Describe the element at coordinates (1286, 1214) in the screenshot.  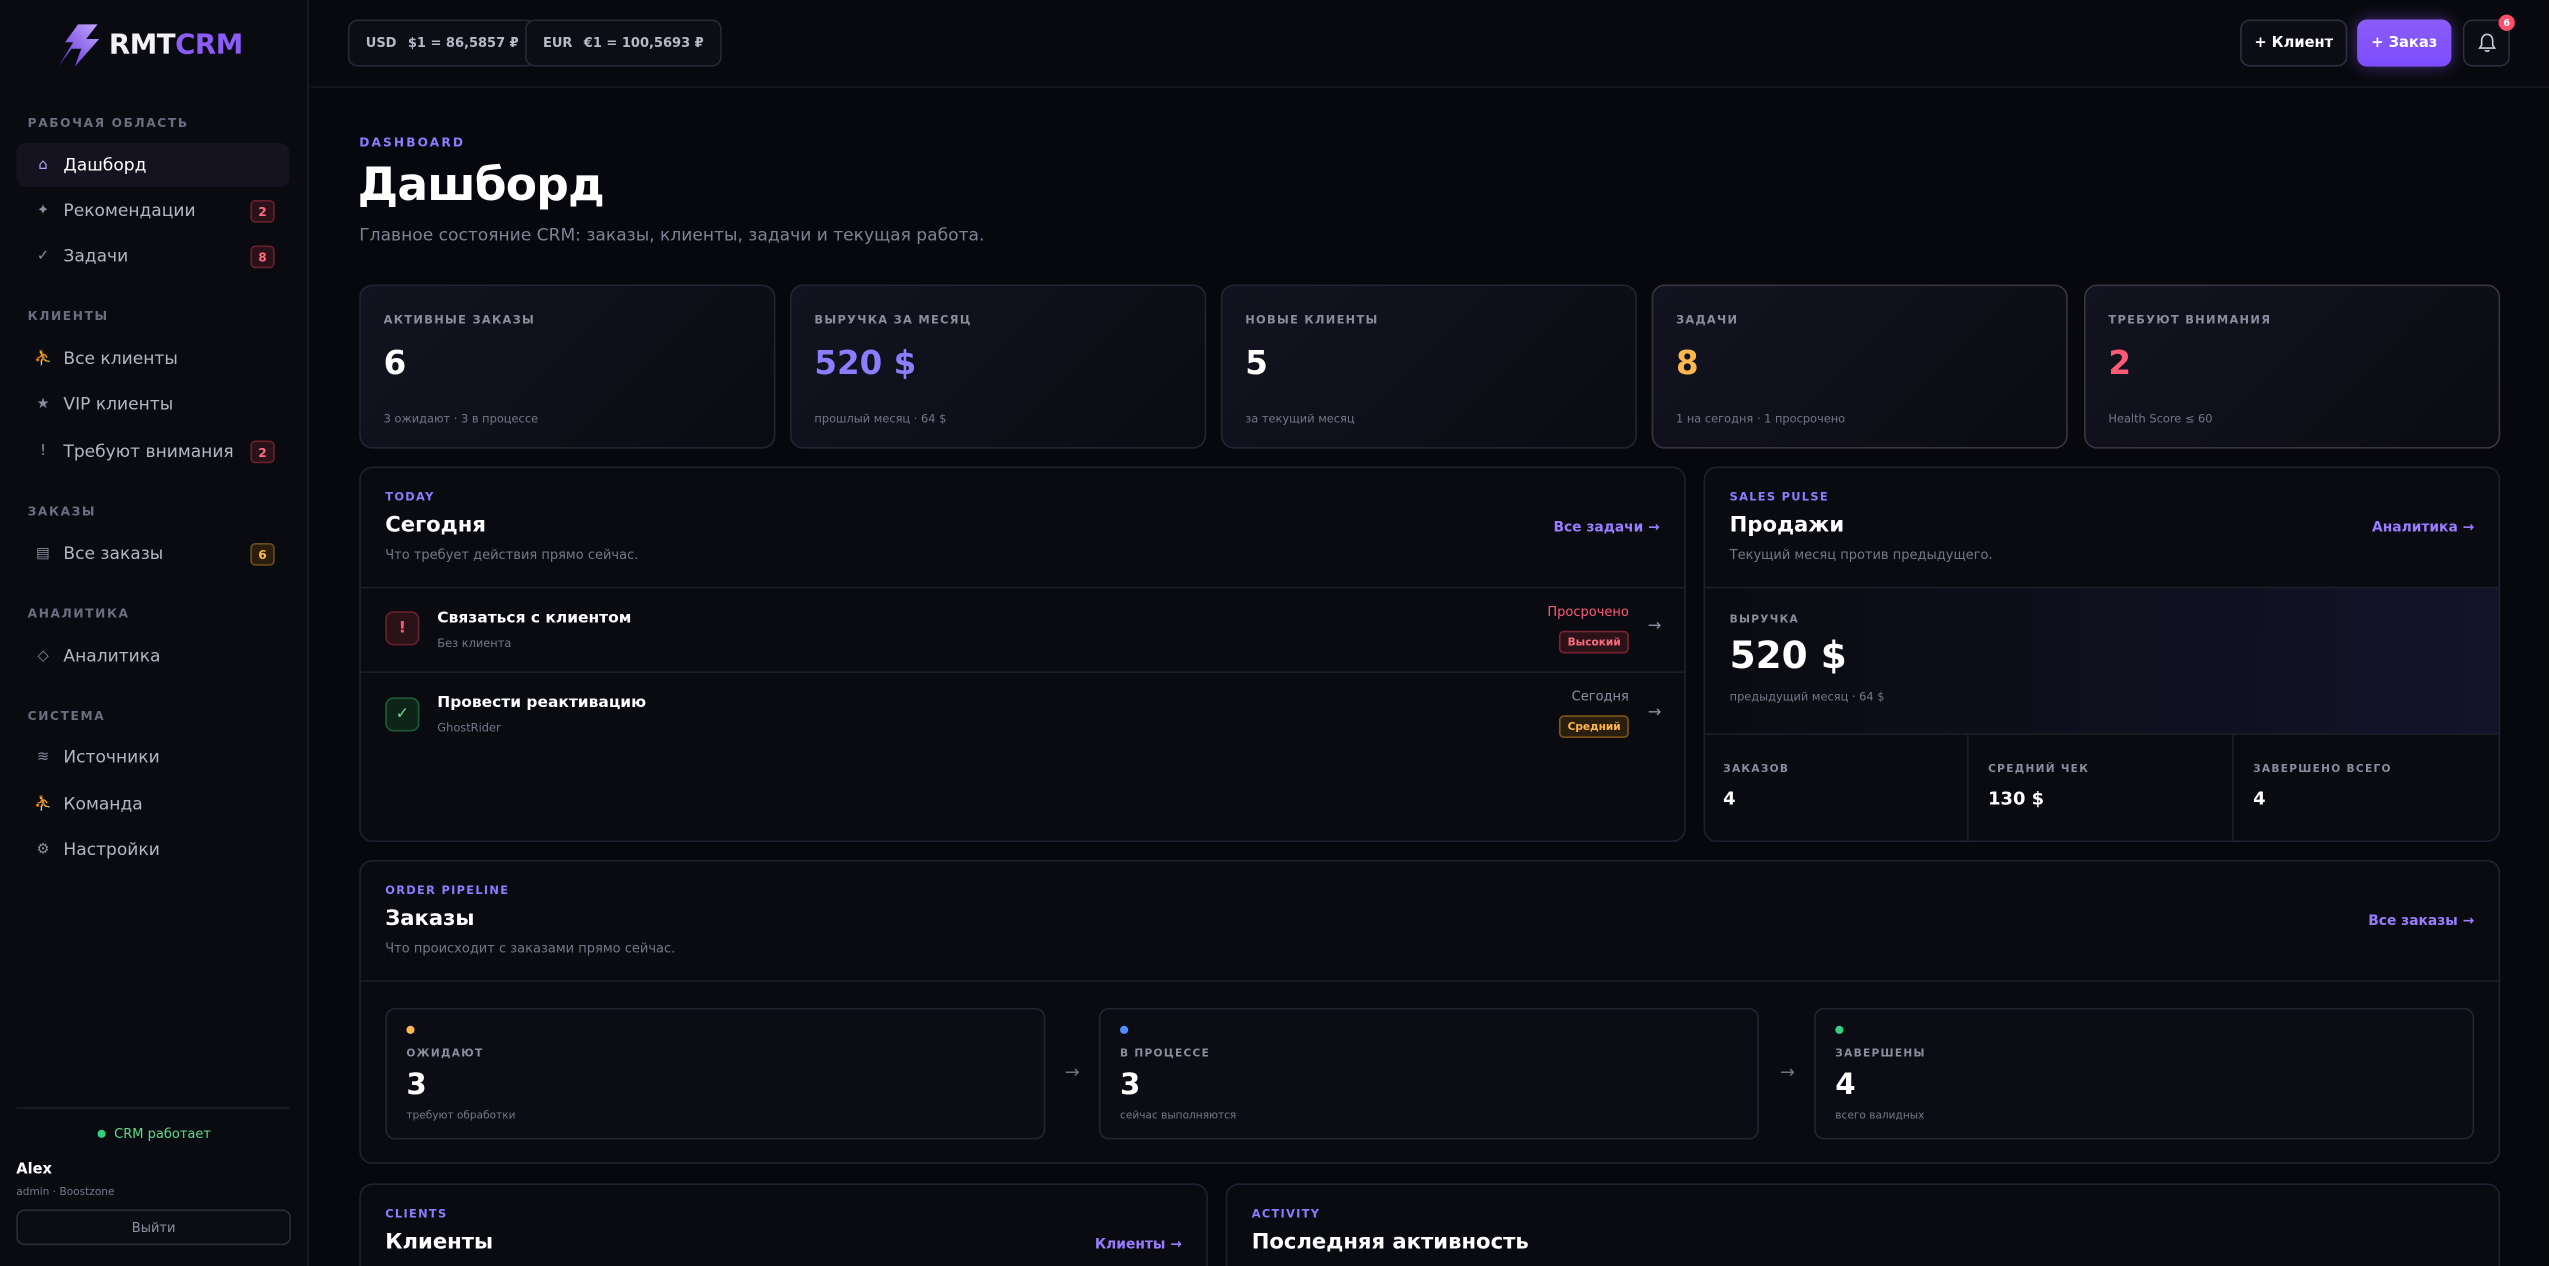
I see `activity-eyebrow: ACTIVITY` at that location.